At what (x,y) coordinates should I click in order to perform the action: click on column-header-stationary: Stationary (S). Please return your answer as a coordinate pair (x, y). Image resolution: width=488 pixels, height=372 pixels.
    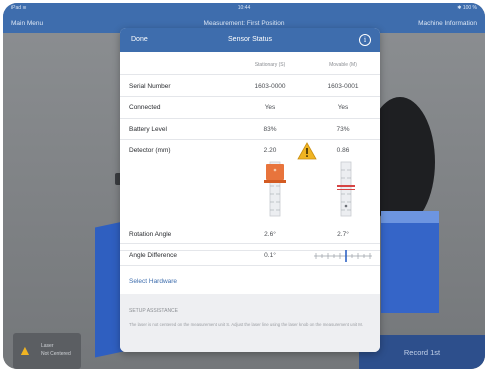
    Looking at the image, I should click on (270, 65).